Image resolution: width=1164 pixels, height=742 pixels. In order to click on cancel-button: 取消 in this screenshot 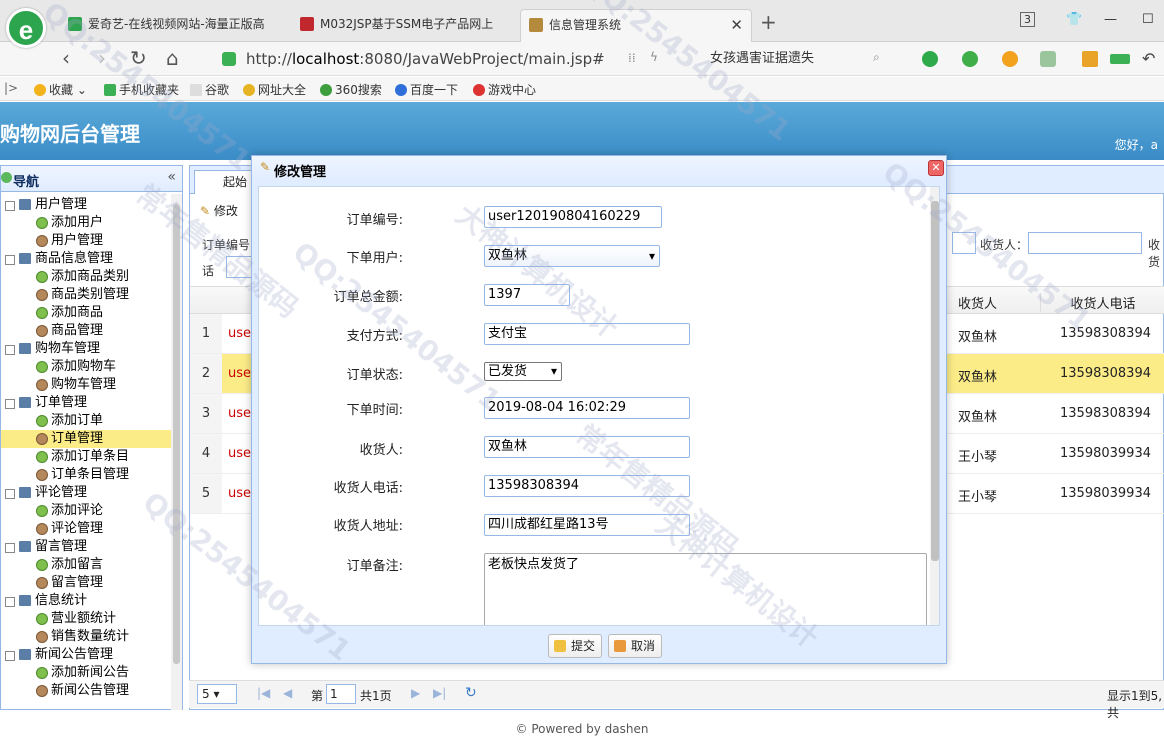, I will do `click(635, 646)`.